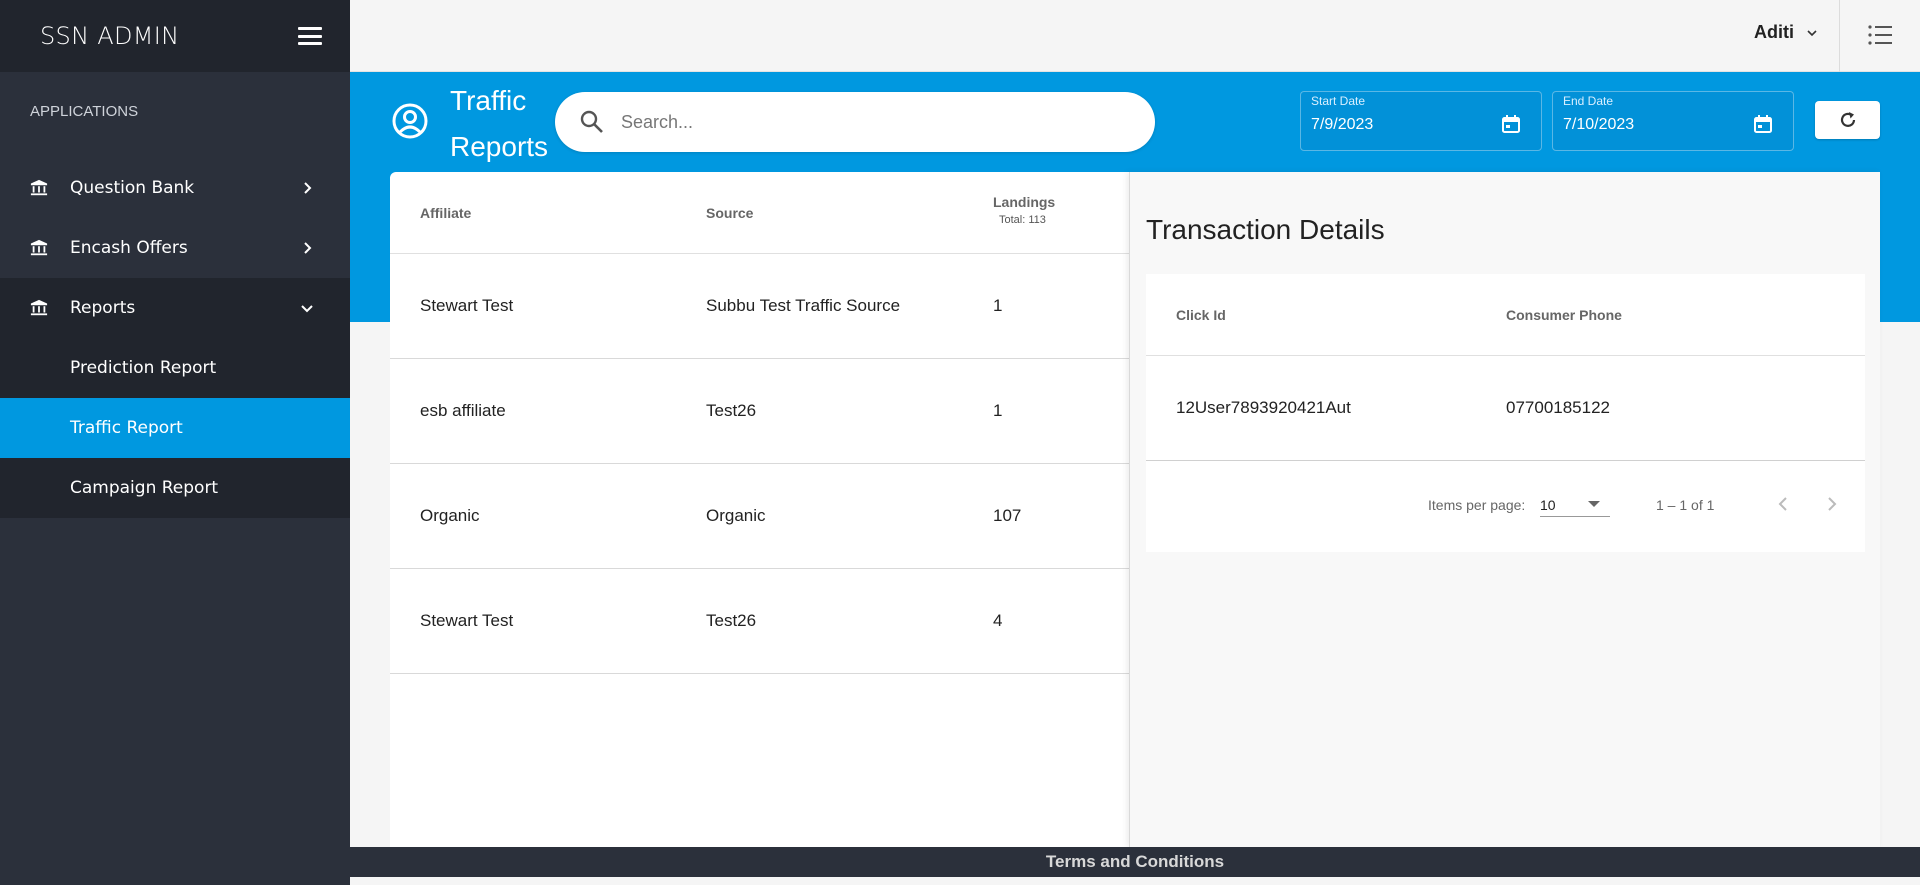 This screenshot has width=1920, height=885. I want to click on refresh-button, so click(1847, 120).